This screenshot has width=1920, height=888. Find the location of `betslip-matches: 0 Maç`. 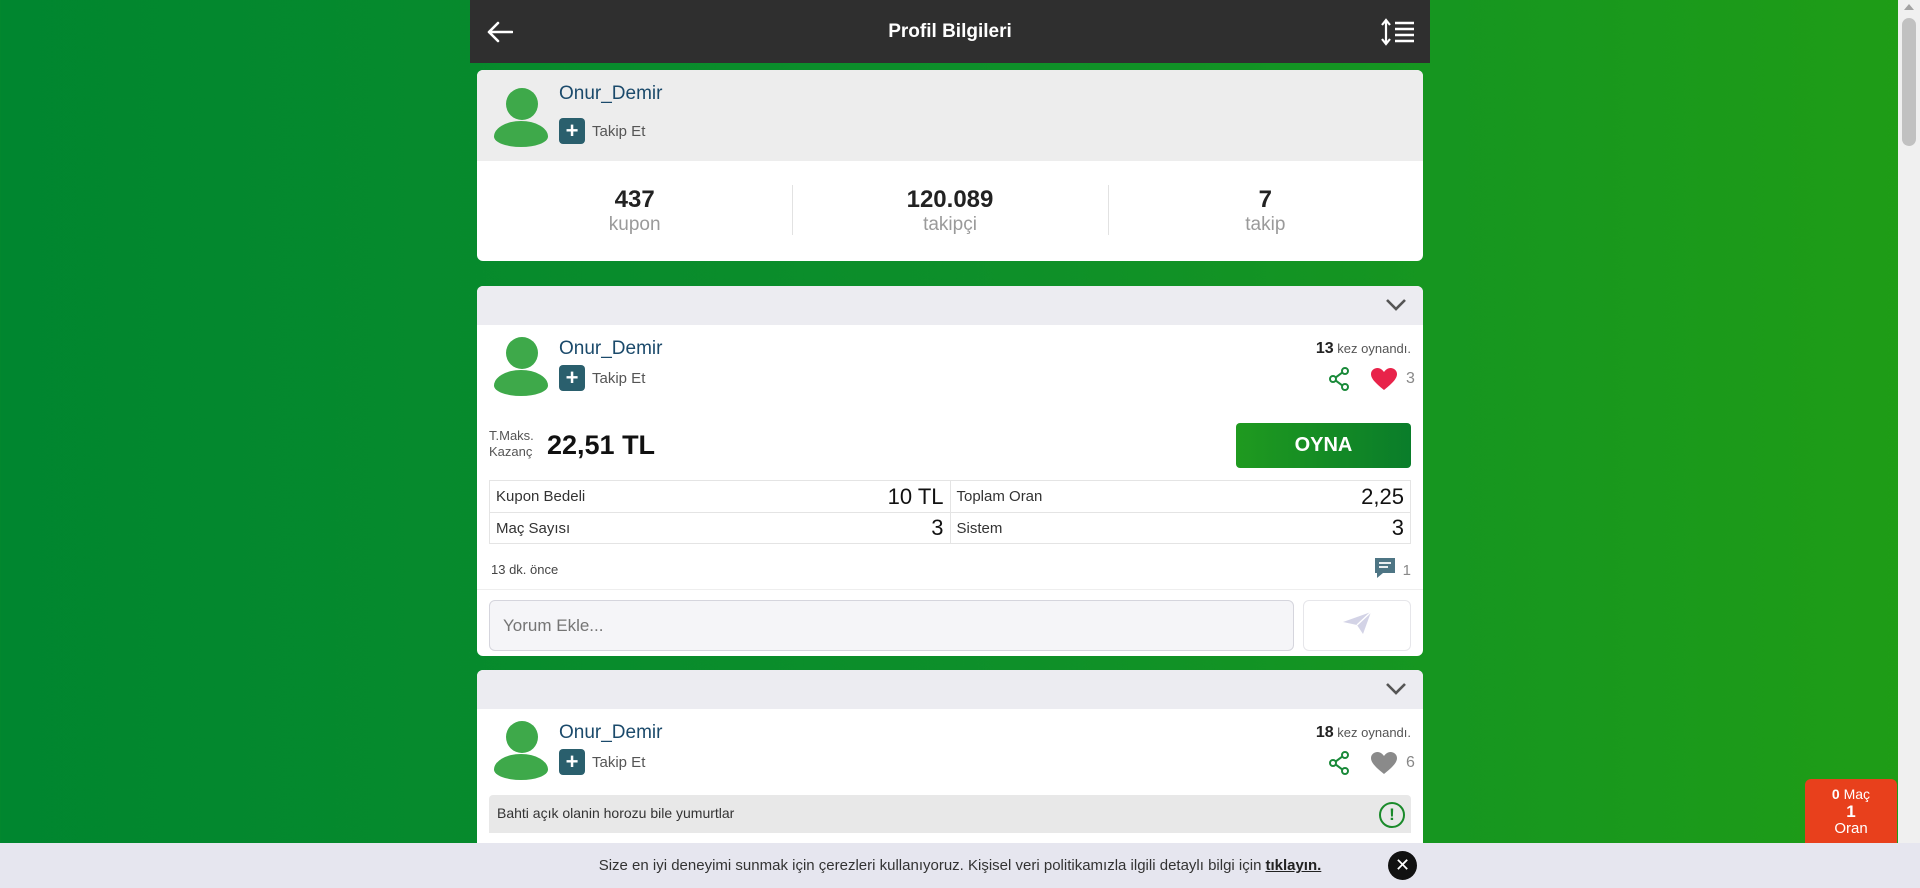

betslip-matches: 0 Maç is located at coordinates (1851, 794).